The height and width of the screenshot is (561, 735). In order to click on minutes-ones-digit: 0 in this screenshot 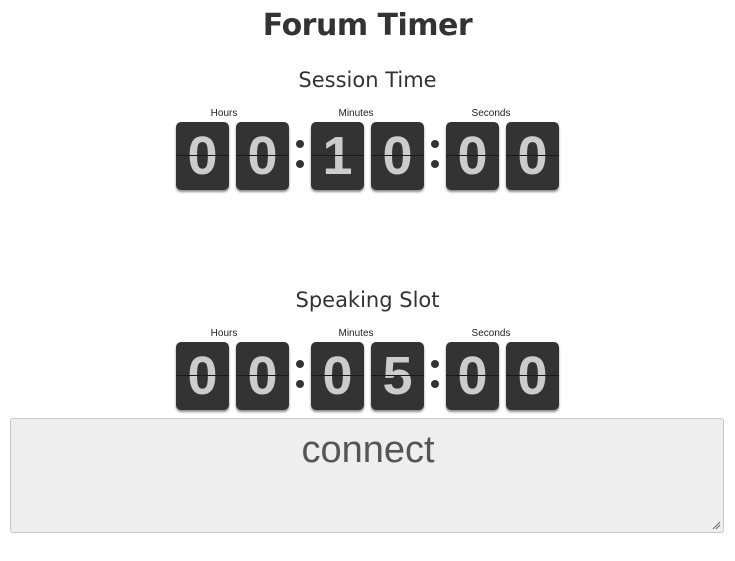, I will do `click(397, 156)`.